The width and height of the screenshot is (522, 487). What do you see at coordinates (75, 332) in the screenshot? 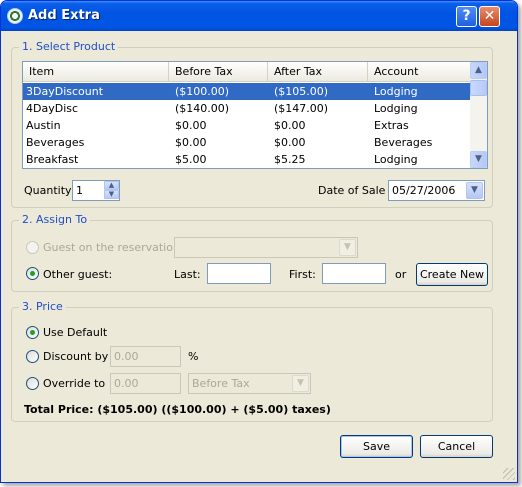
I see `use-default-label: Use Default` at bounding box center [75, 332].